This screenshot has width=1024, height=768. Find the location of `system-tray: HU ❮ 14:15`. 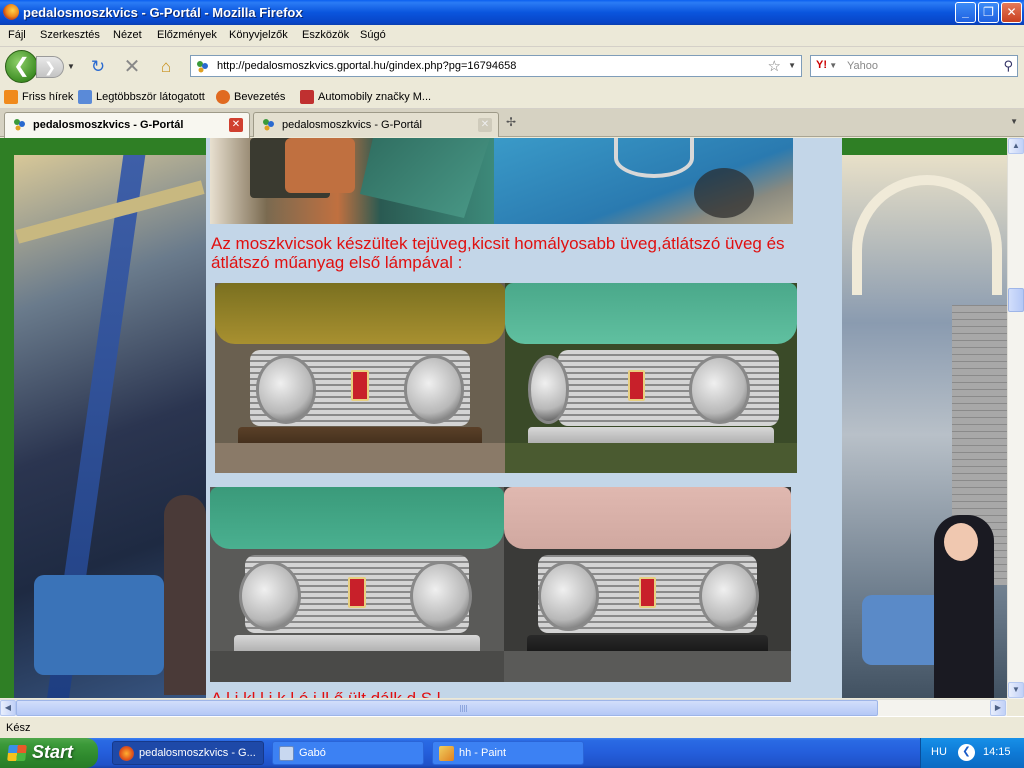

system-tray: HU ❮ 14:15 is located at coordinates (972, 753).